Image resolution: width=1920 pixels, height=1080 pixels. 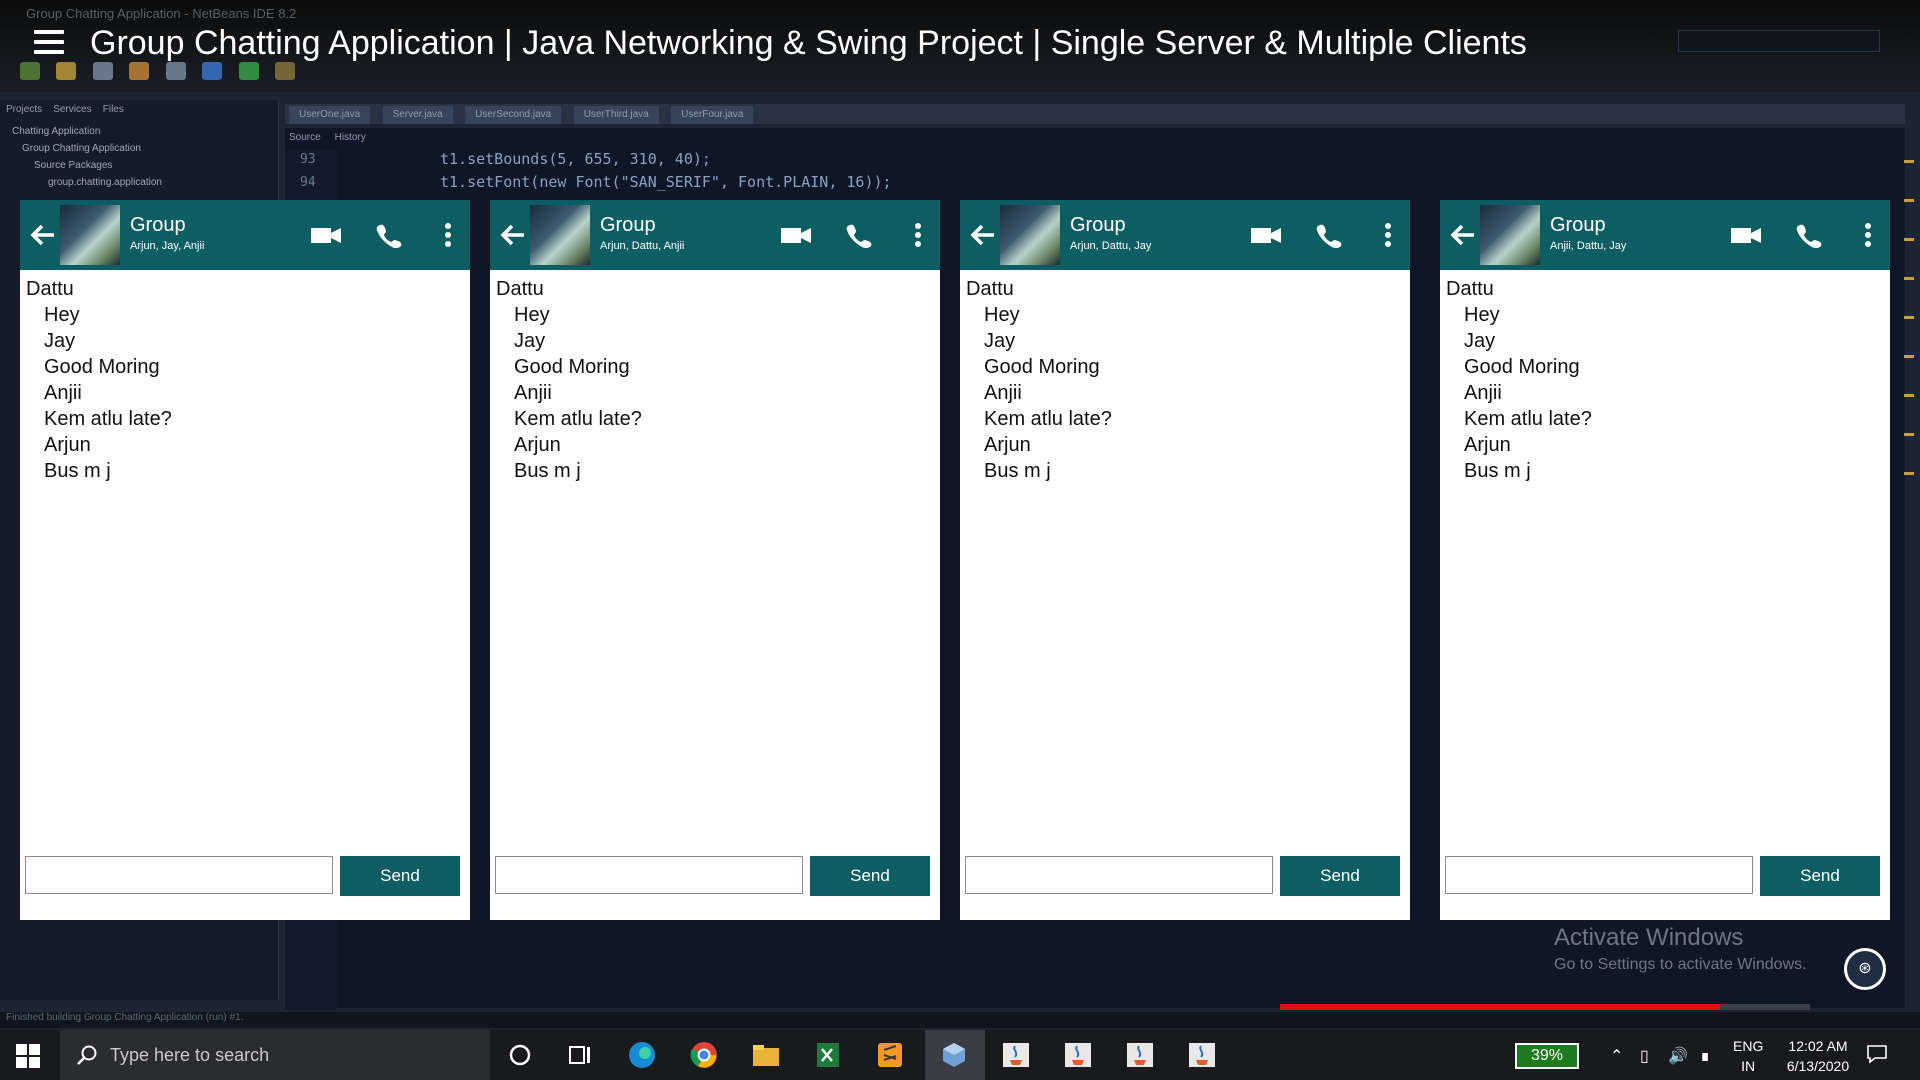 What do you see at coordinates (1547, 1056) in the screenshot?
I see `battery-badge: 39%` at bounding box center [1547, 1056].